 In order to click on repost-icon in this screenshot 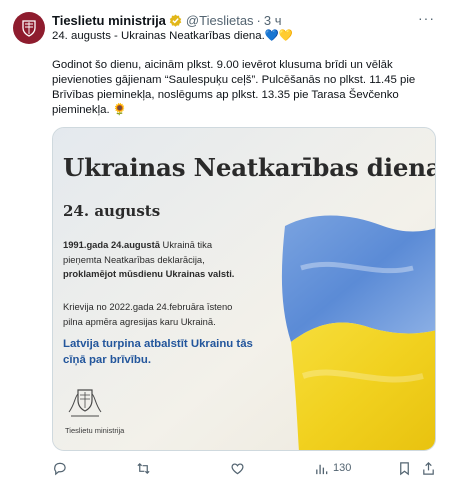, I will do `click(143, 468)`.